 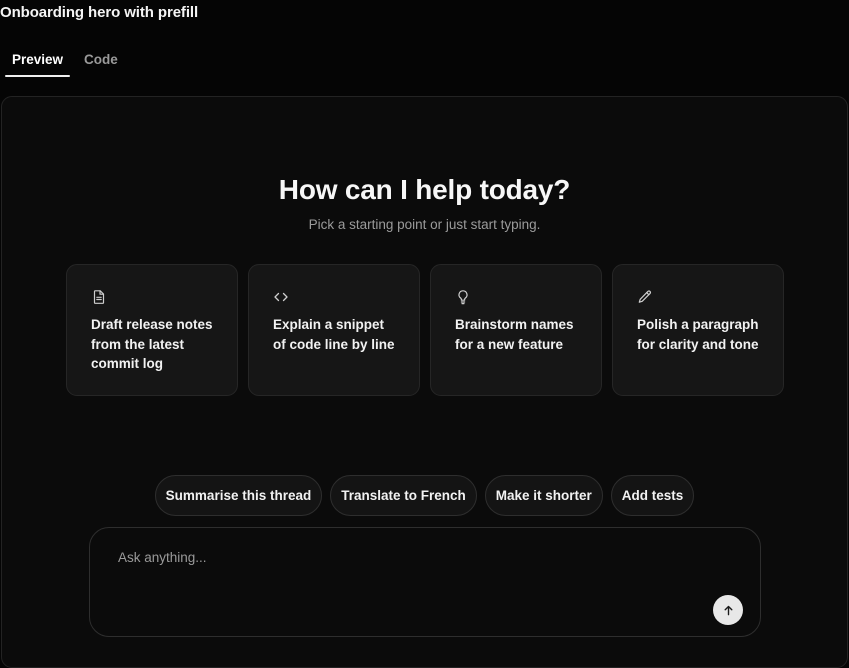 What do you see at coordinates (698, 334) in the screenshot?
I see `card-text: Polish a paragraph for clarity and tone` at bounding box center [698, 334].